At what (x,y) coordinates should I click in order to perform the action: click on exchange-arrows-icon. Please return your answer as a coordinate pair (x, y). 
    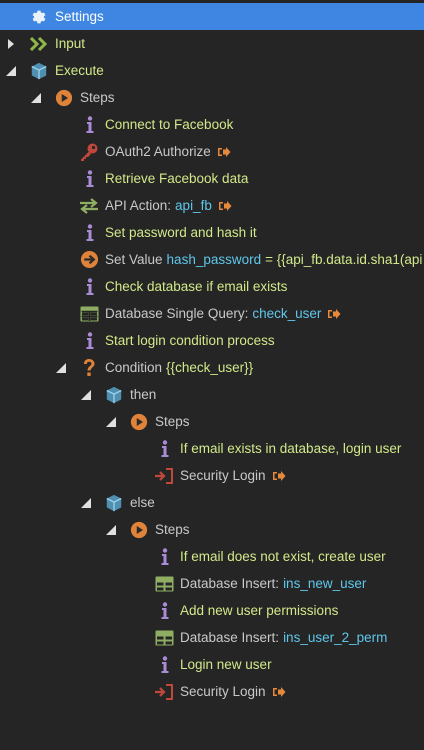
    Looking at the image, I should click on (89, 206).